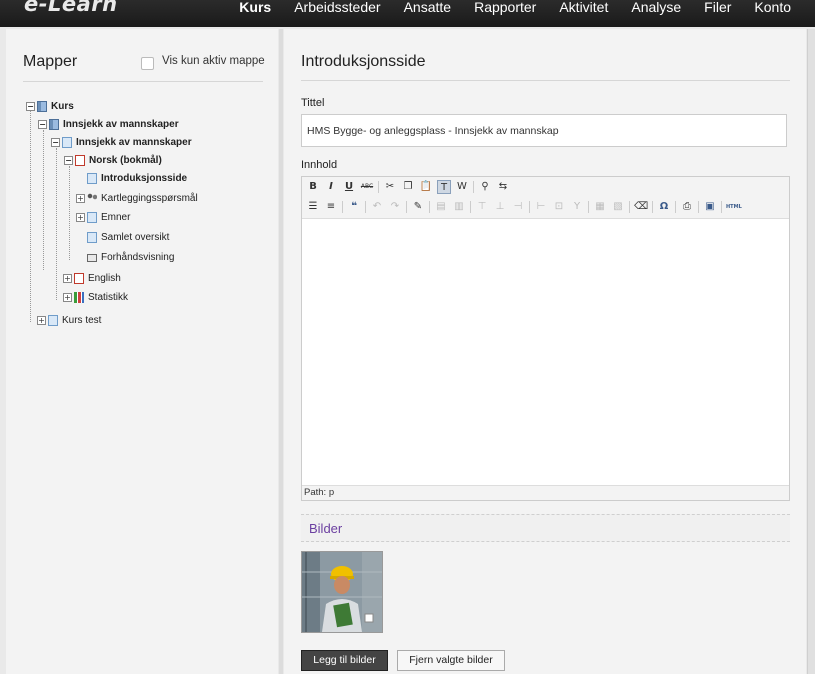 The width and height of the screenshot is (815, 674). I want to click on title-divider, so click(545, 80).